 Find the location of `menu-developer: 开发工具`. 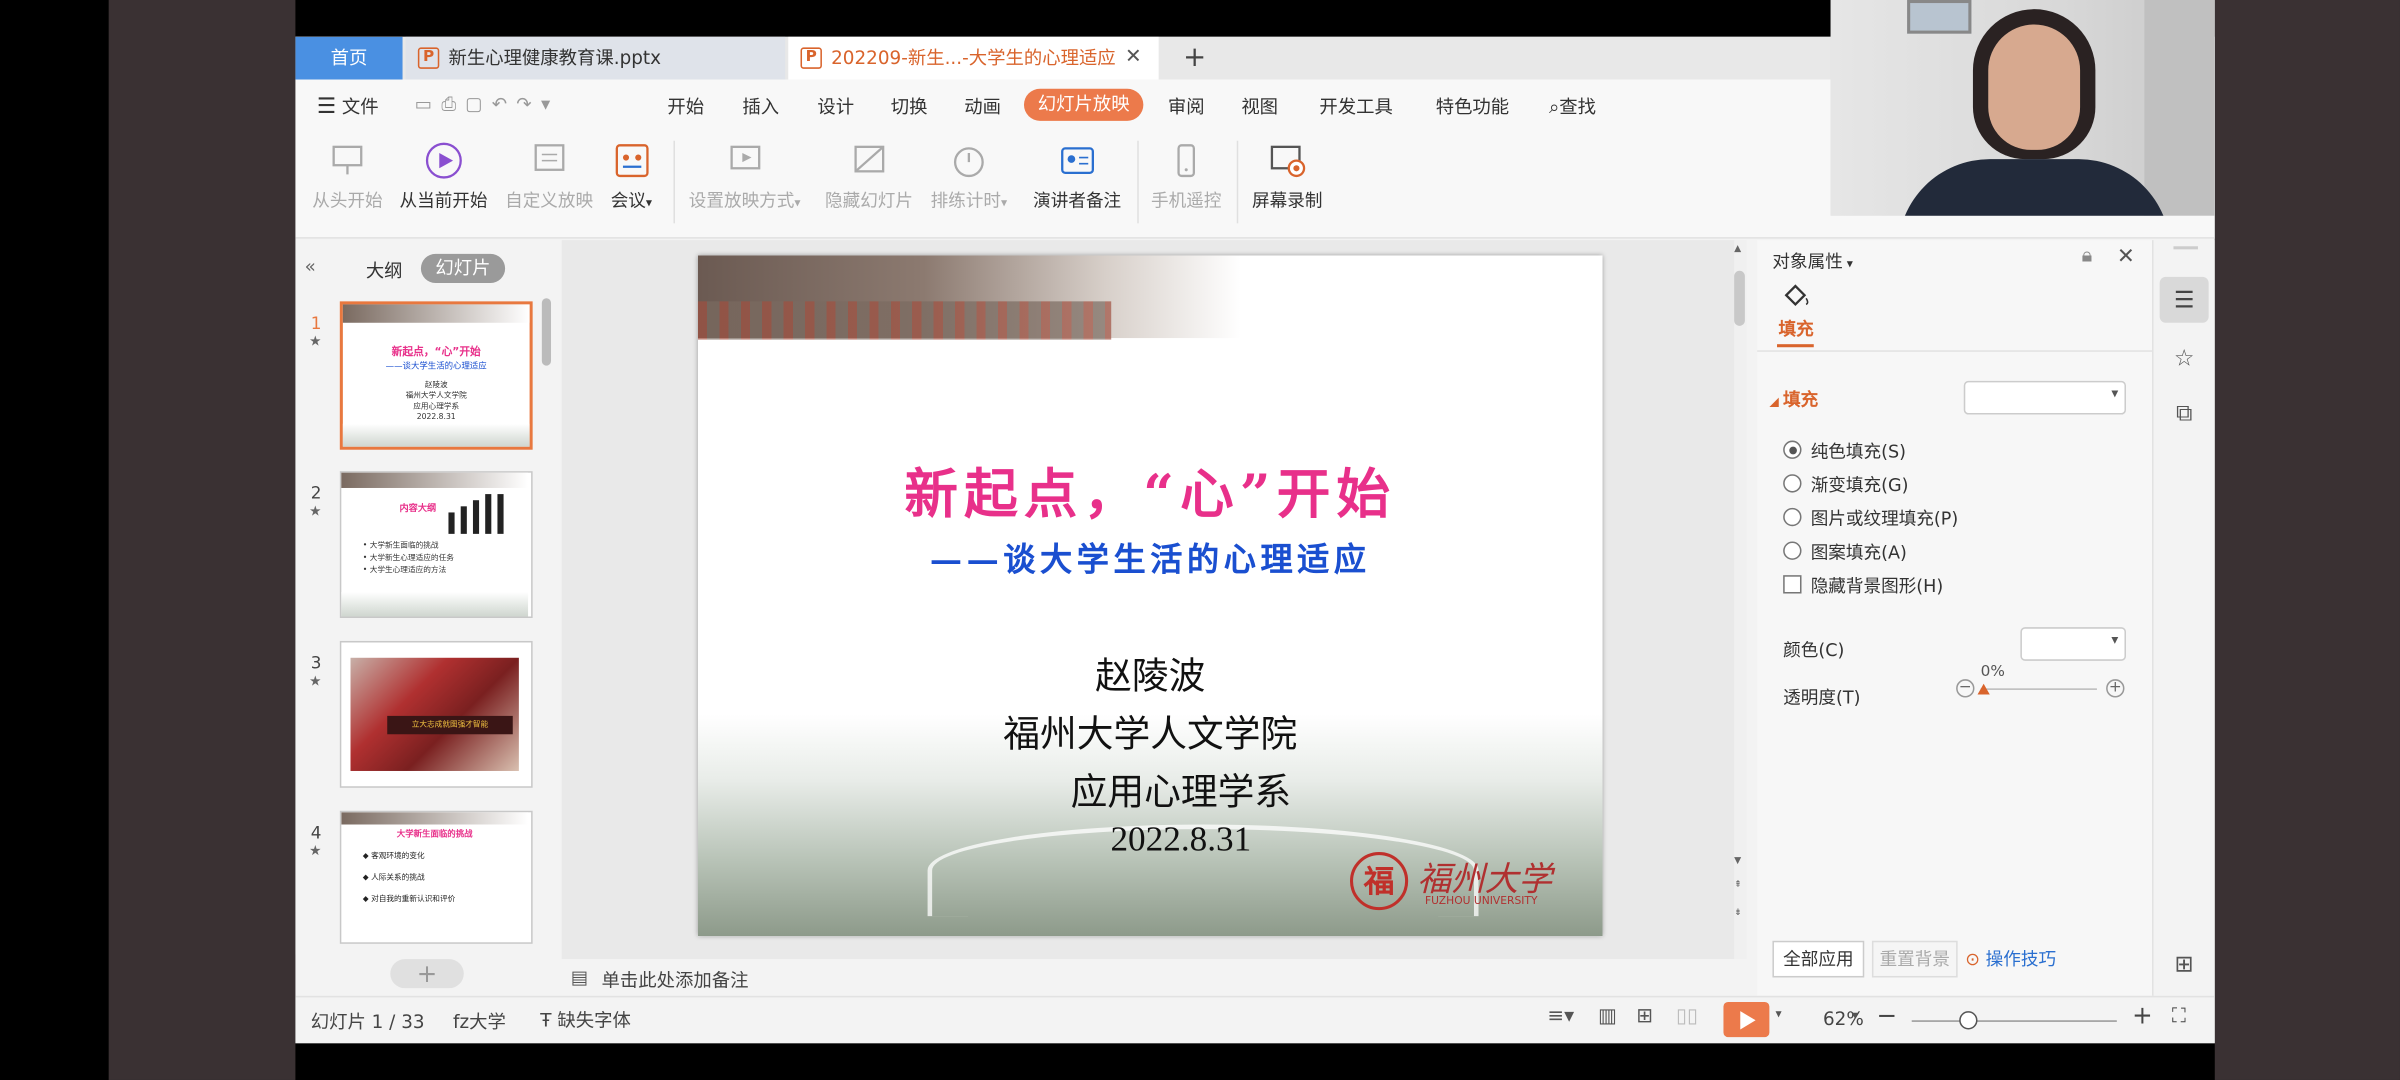

menu-developer: 开发工具 is located at coordinates (1355, 106).